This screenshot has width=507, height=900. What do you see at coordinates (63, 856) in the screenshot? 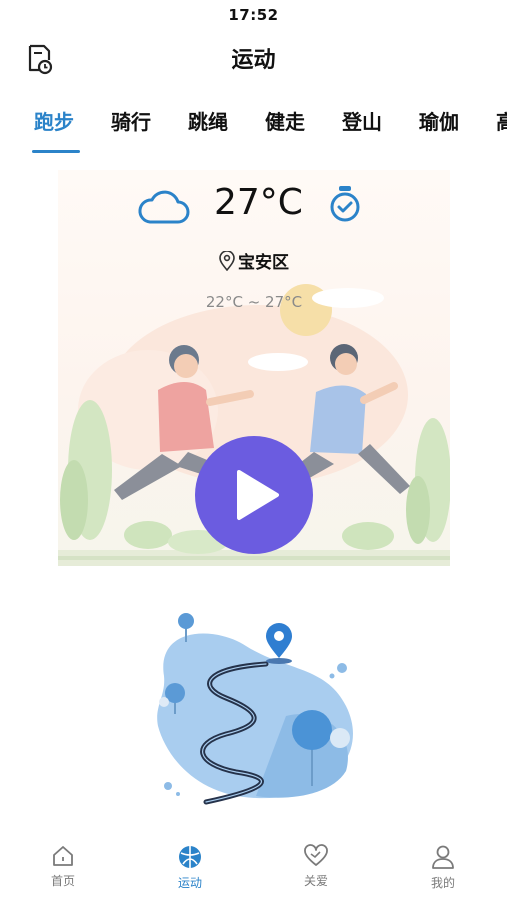
I see `home-icon` at bounding box center [63, 856].